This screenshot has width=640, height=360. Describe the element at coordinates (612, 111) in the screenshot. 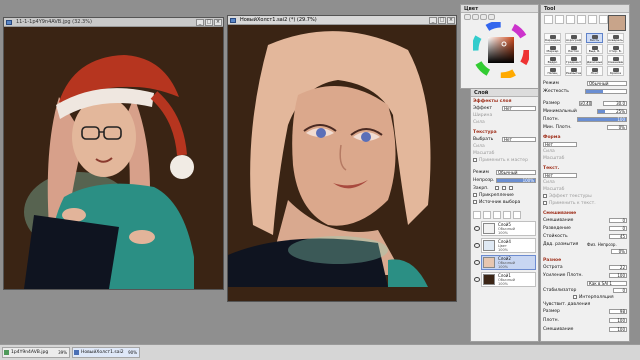

I see `min-size-slider: 25%` at that location.